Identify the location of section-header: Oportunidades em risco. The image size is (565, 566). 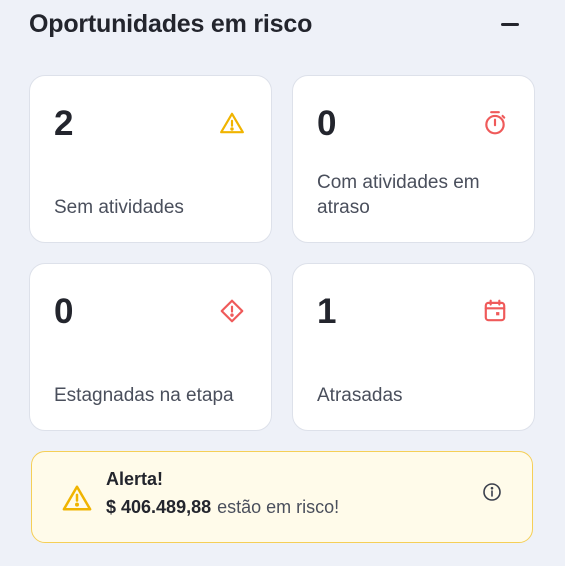
(277, 24).